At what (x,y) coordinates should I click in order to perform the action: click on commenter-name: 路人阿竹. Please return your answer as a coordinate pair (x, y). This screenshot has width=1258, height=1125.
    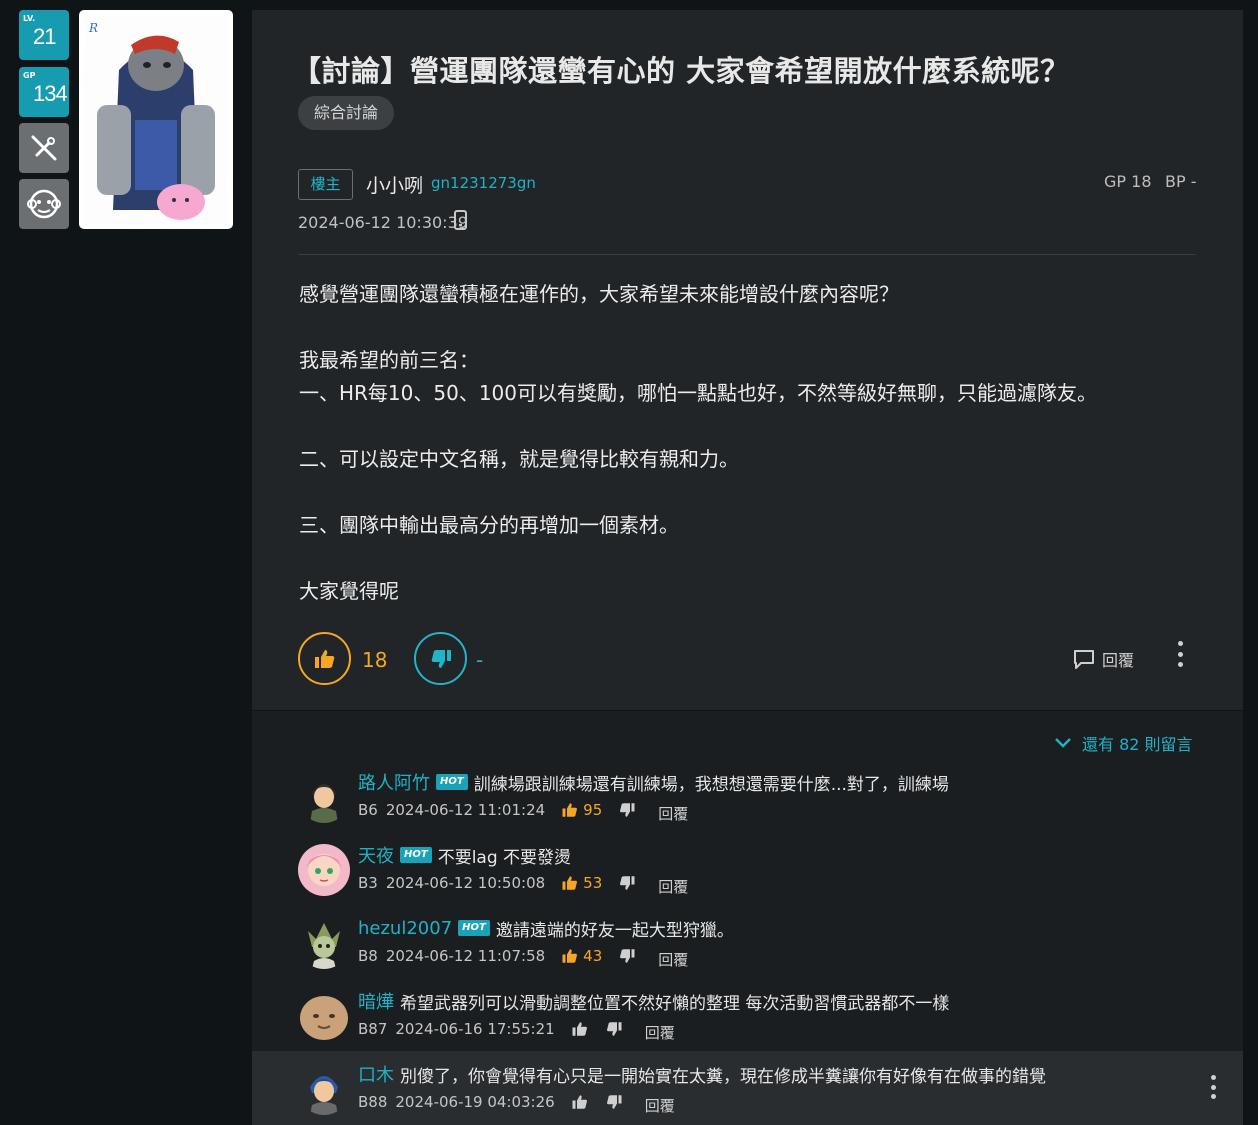
    Looking at the image, I should click on (394, 782).